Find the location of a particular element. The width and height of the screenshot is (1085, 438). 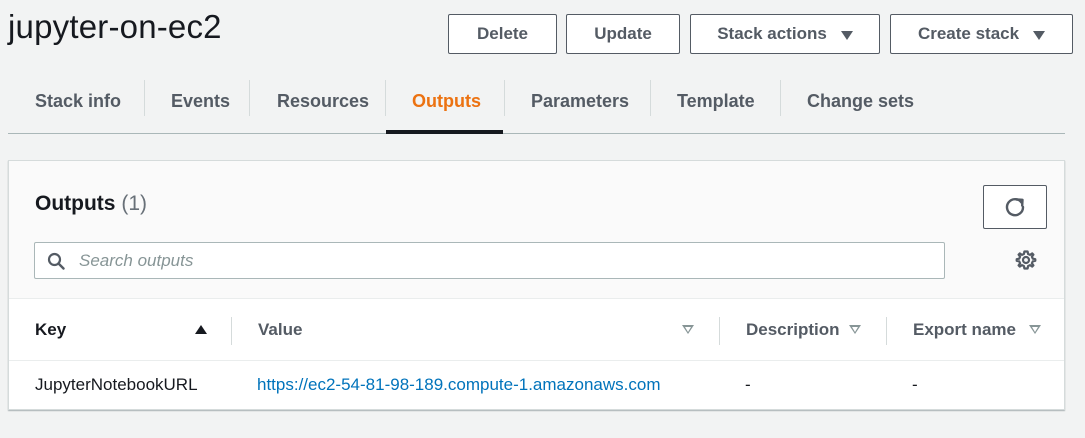

tab-resources: Resources is located at coordinates (323, 101).